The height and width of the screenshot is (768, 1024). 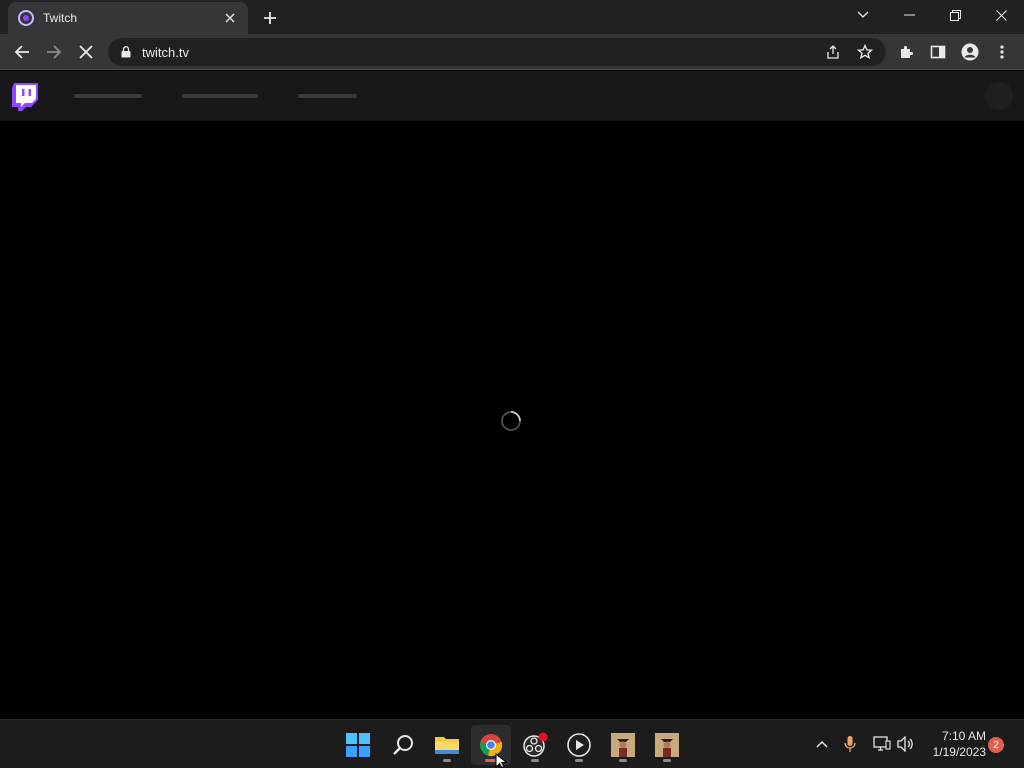 I want to click on obs-icon, so click(x=535, y=744).